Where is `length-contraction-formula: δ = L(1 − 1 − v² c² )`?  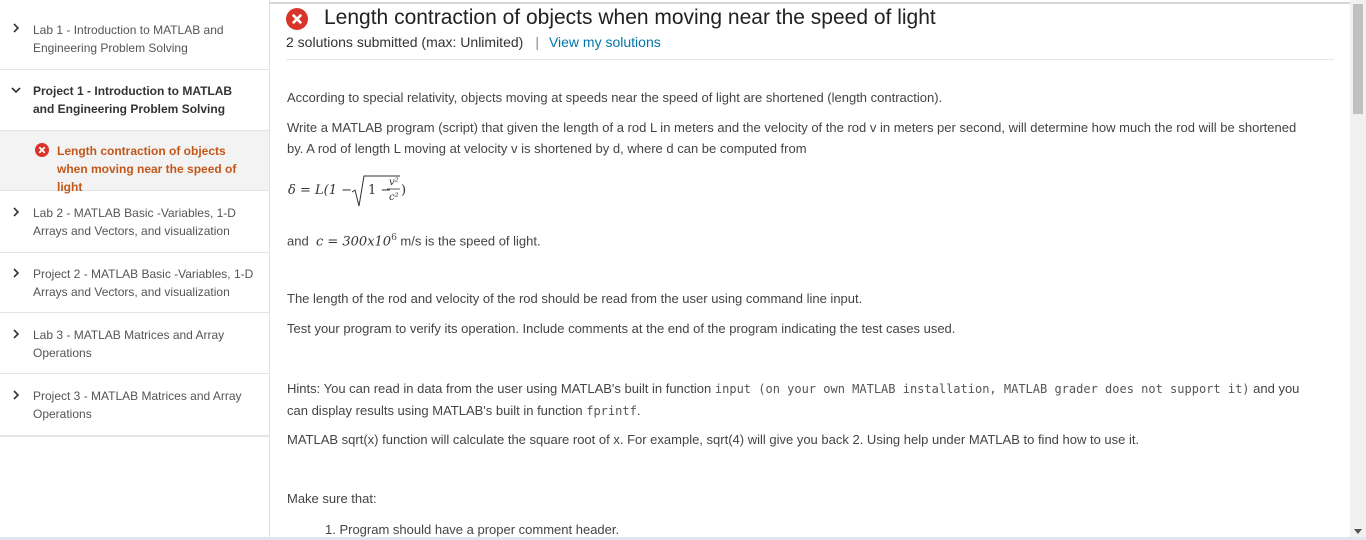
length-contraction-formula: δ = L(1 − 1 − v² c² ) is located at coordinates (347, 191).